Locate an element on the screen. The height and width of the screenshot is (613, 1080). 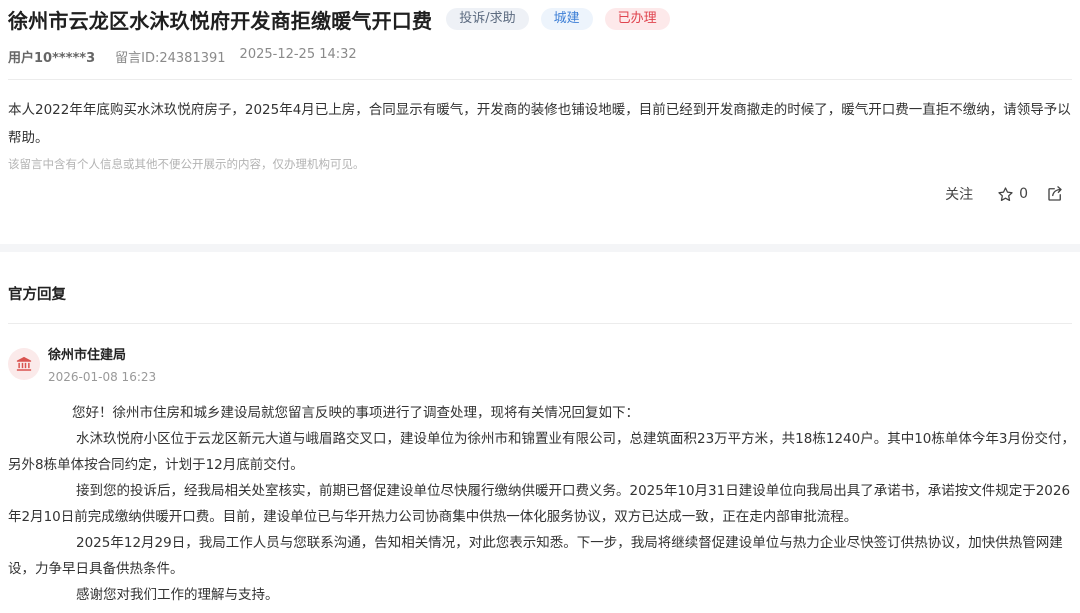
section-separator is located at coordinates (540, 248).